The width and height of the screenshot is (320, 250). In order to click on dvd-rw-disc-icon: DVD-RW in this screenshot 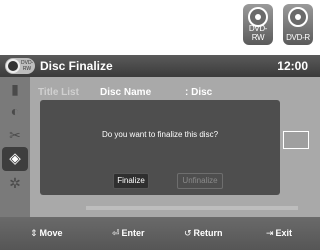, I will do `click(20, 66)`.